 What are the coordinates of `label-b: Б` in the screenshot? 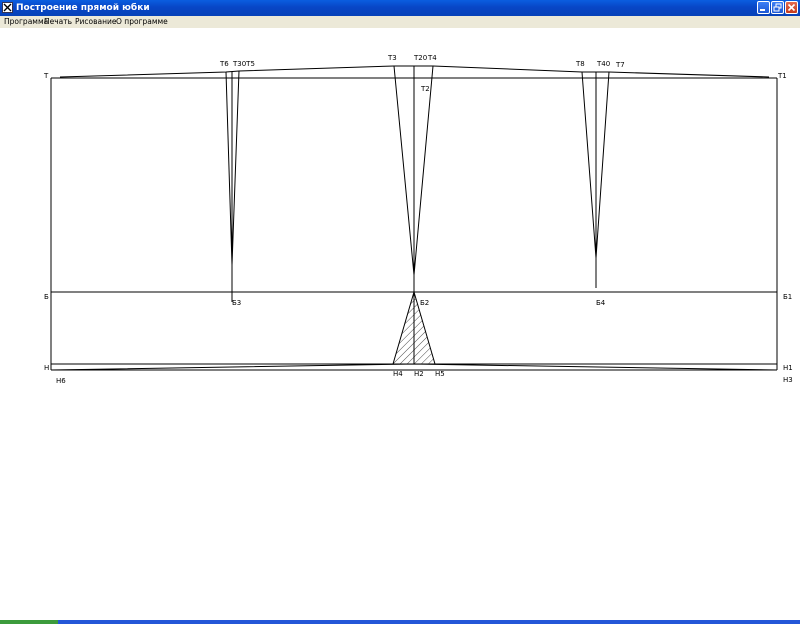 It's located at (46, 297).